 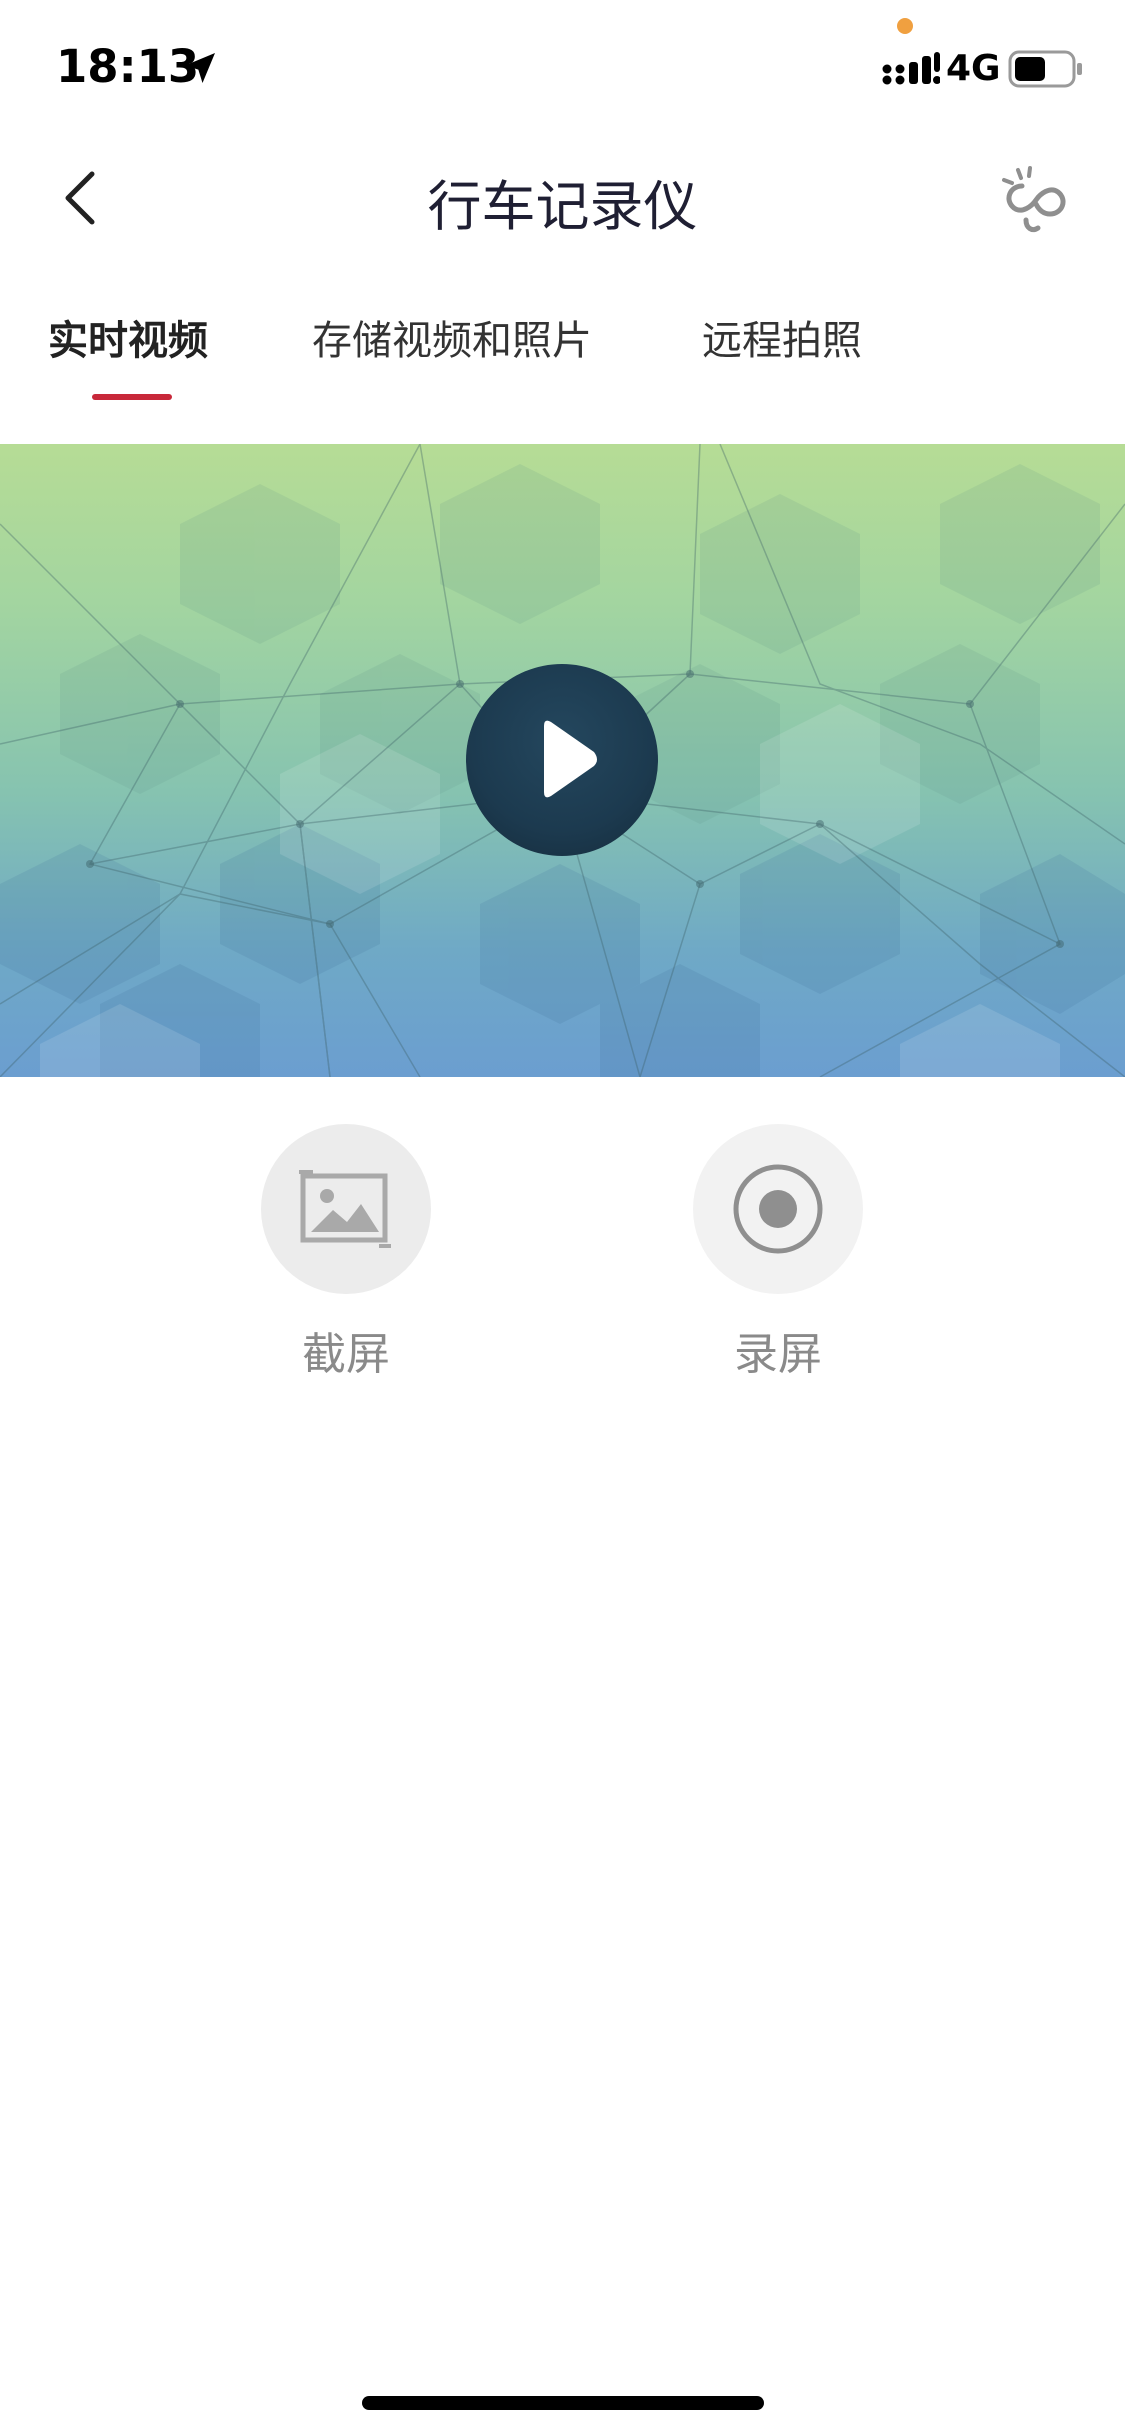 What do you see at coordinates (128, 337) in the screenshot?
I see `tab-live-video: 实时视频` at bounding box center [128, 337].